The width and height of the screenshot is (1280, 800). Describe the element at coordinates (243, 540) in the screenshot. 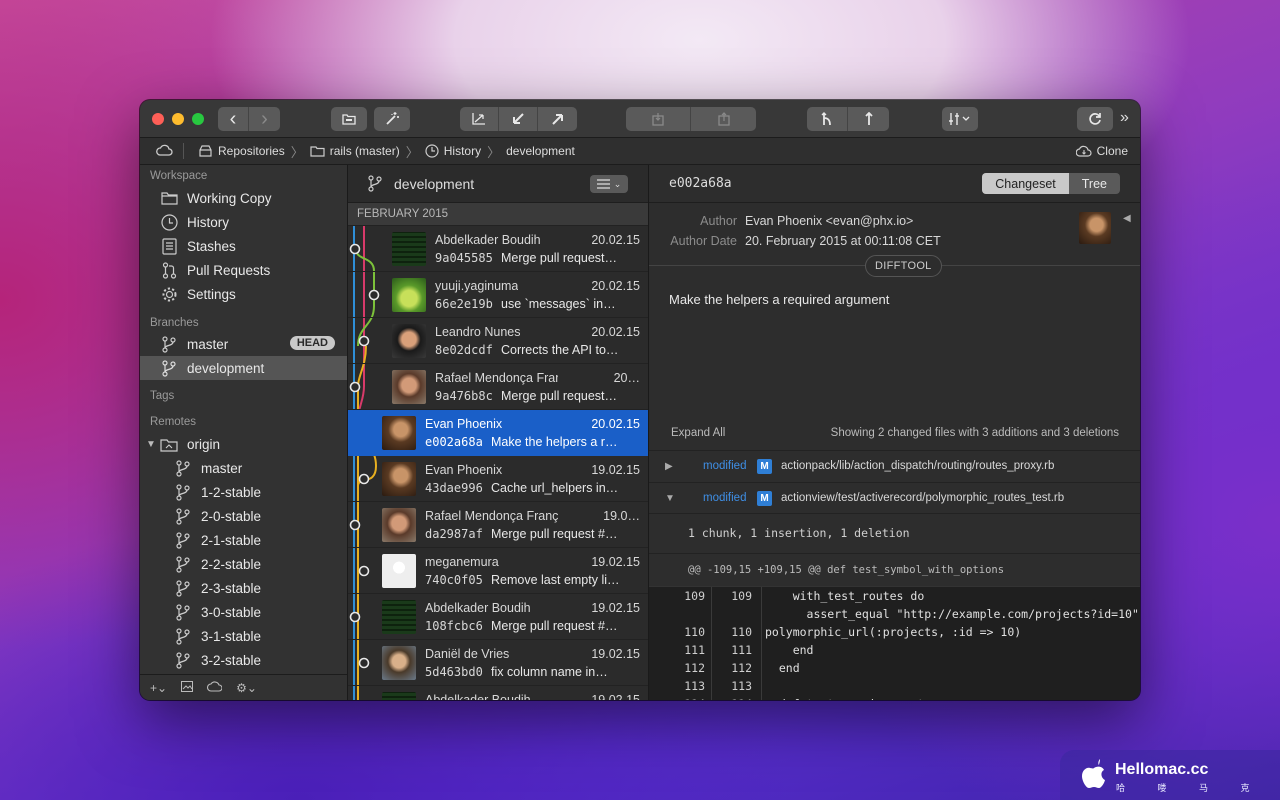

I see `sidebar-item-remote-branch: 2-1-stable` at that location.